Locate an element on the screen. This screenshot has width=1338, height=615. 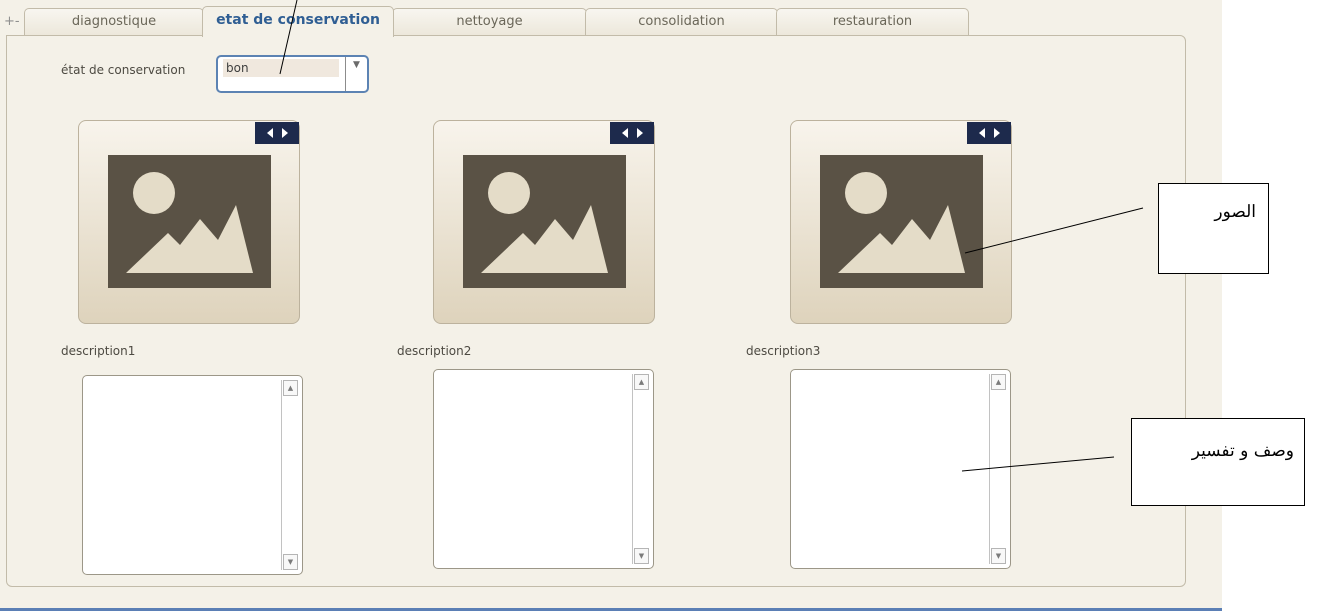
description-label-3: description3 is located at coordinates (783, 351).